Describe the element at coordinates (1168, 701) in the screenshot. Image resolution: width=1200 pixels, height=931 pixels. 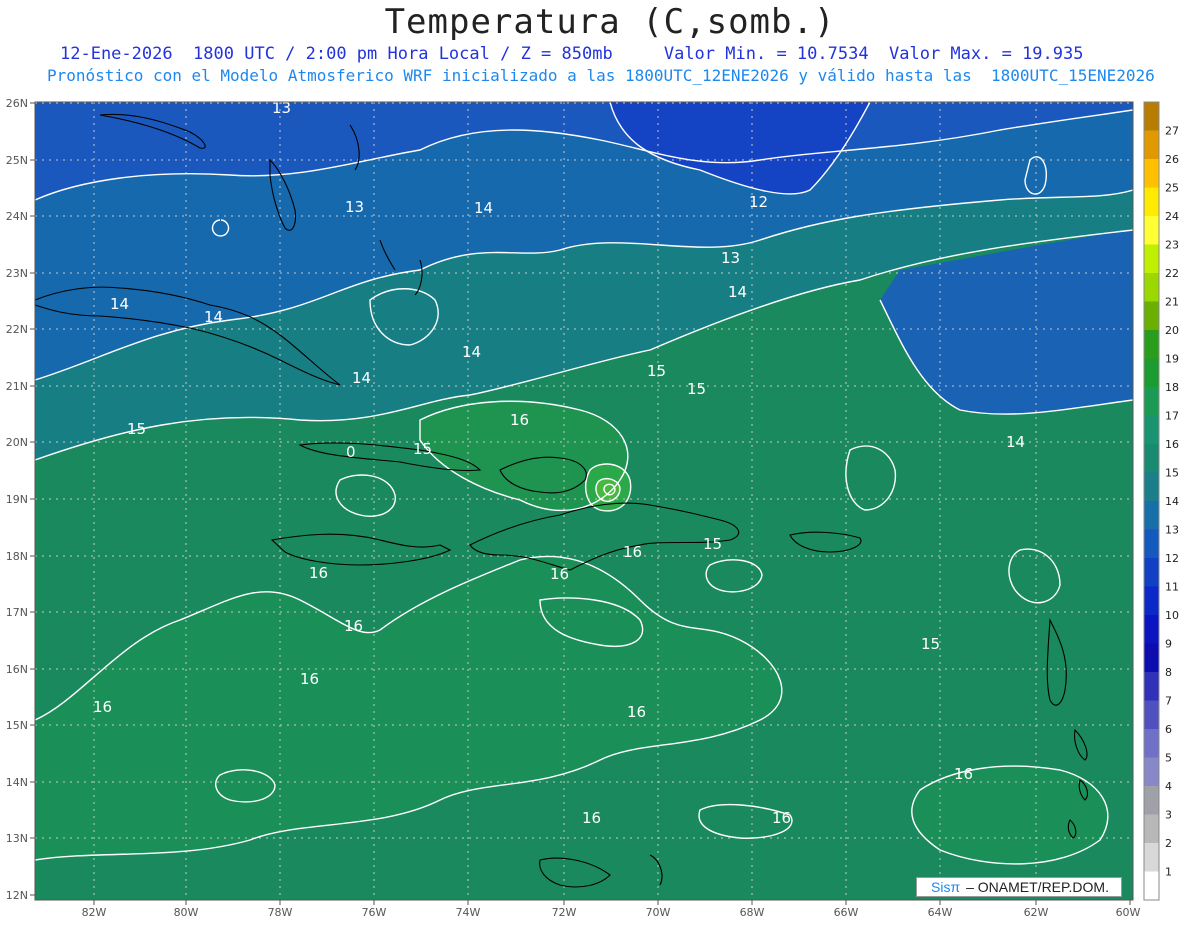
I see `colorbar-tick-label: 7` at that location.